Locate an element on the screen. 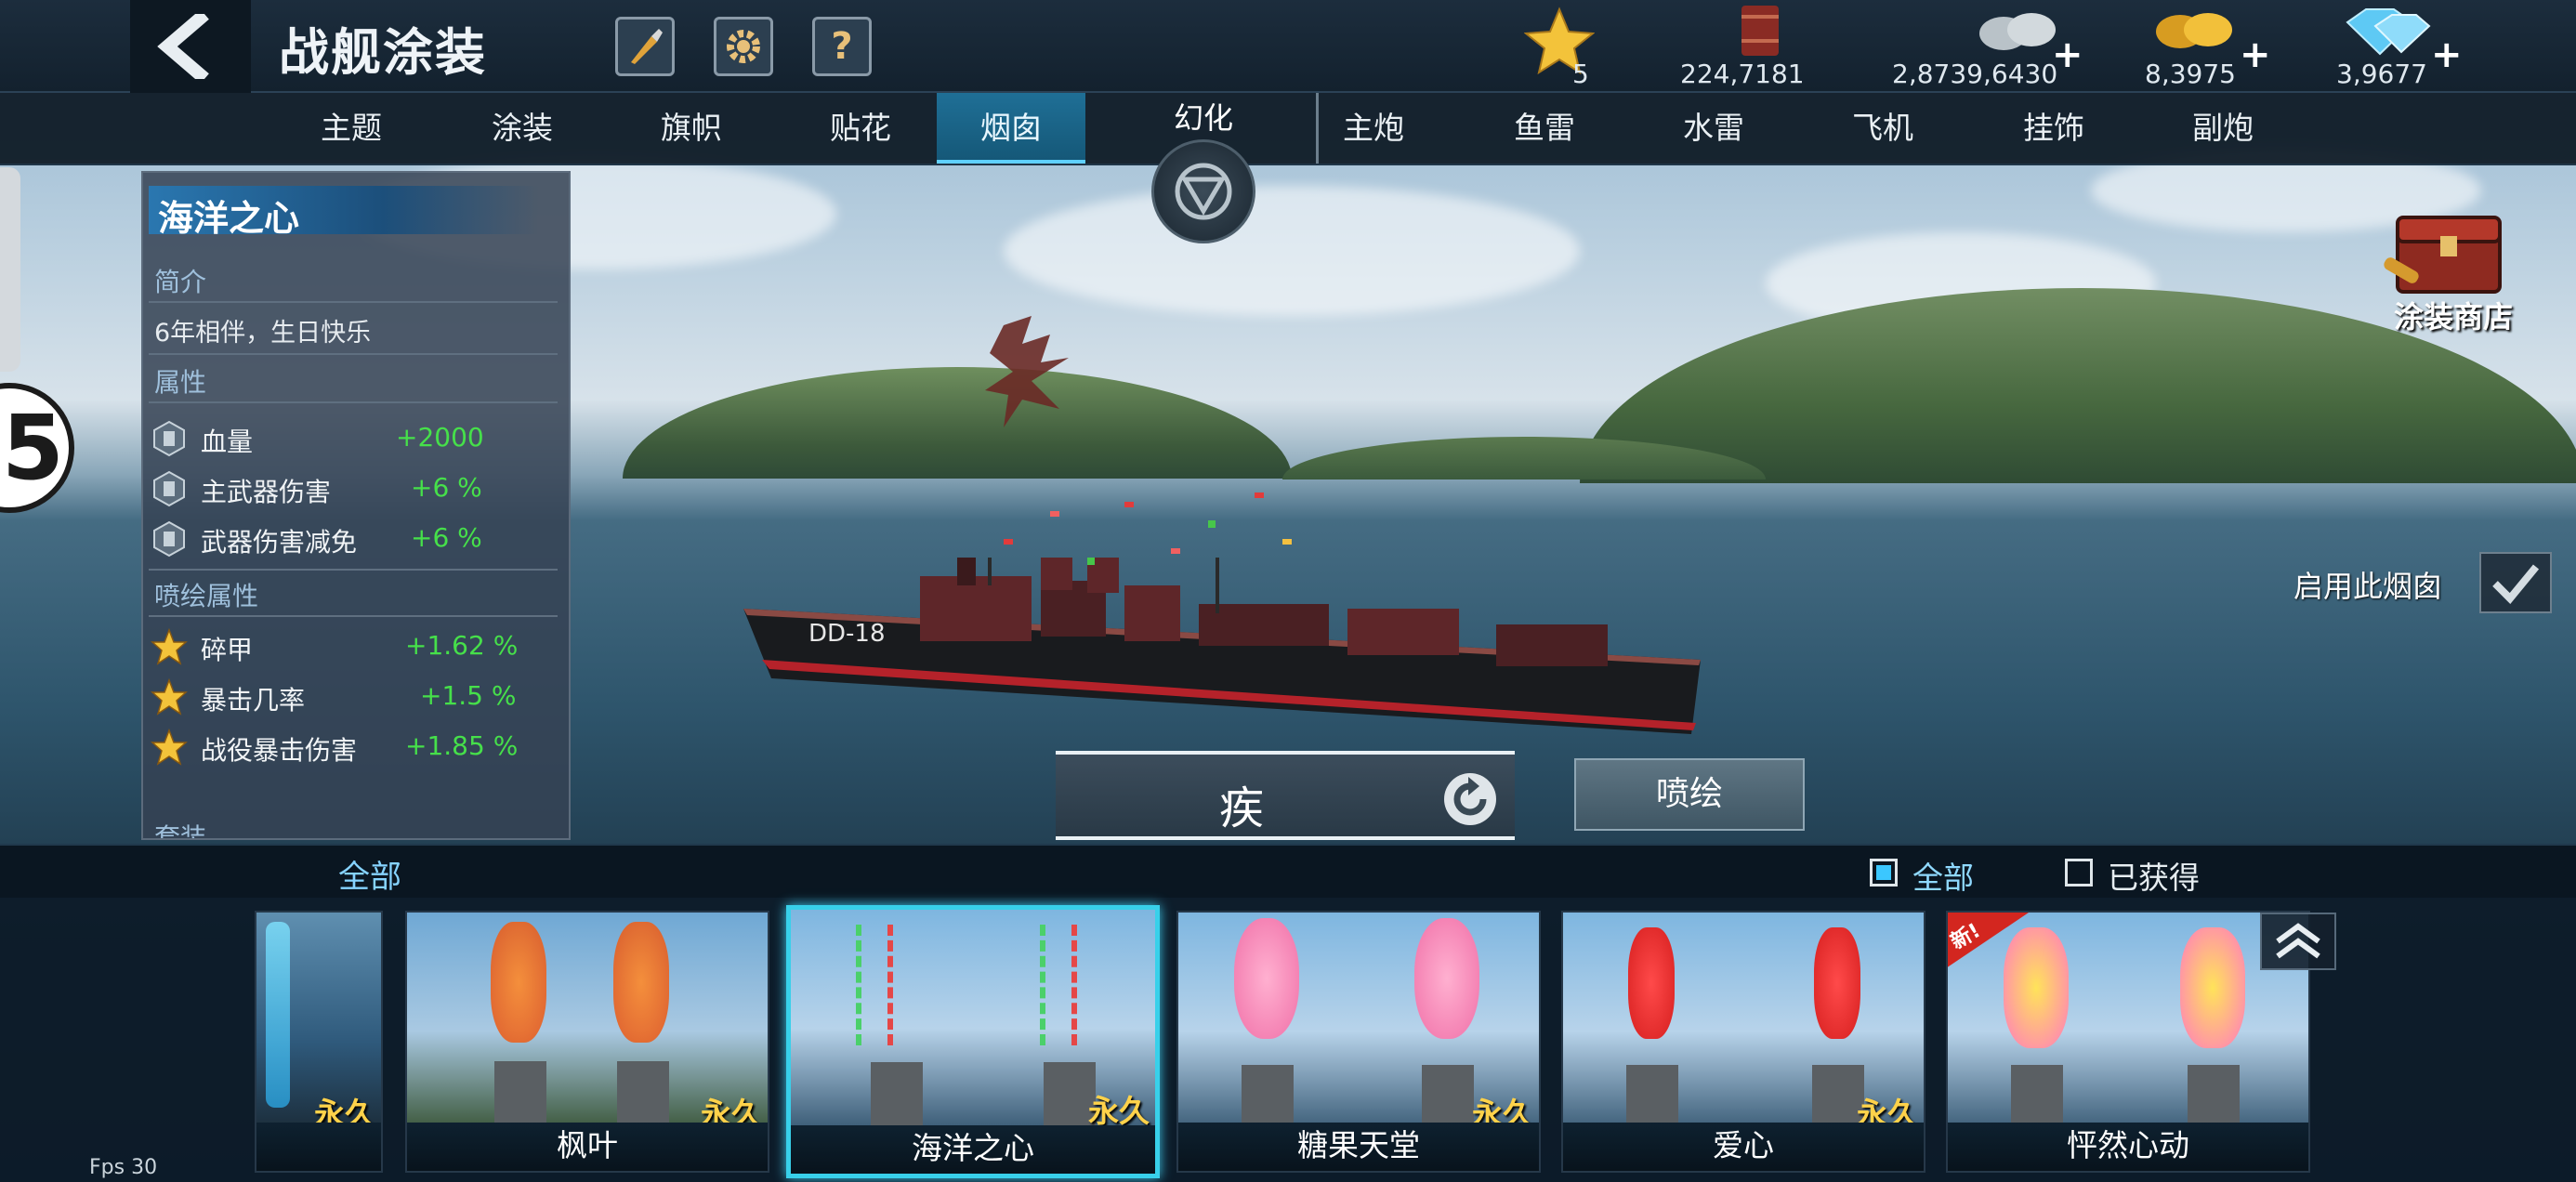 The width and height of the screenshot is (2576, 1182). paint-stat-row: 战役暴击伤害 +1.85 % is located at coordinates (355, 747).